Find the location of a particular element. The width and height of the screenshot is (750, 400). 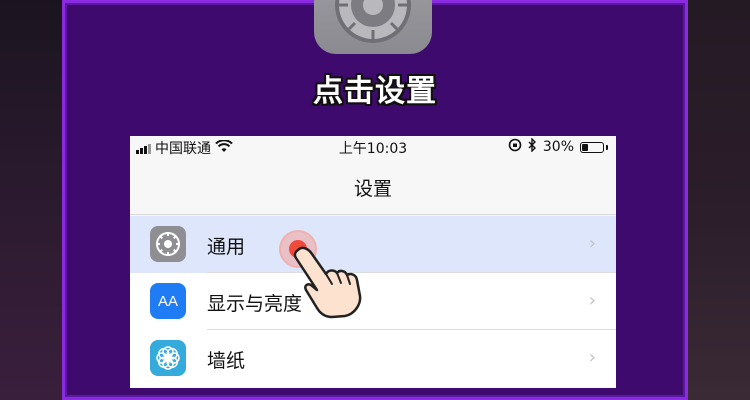

settings-app-icon is located at coordinates (373, 27).